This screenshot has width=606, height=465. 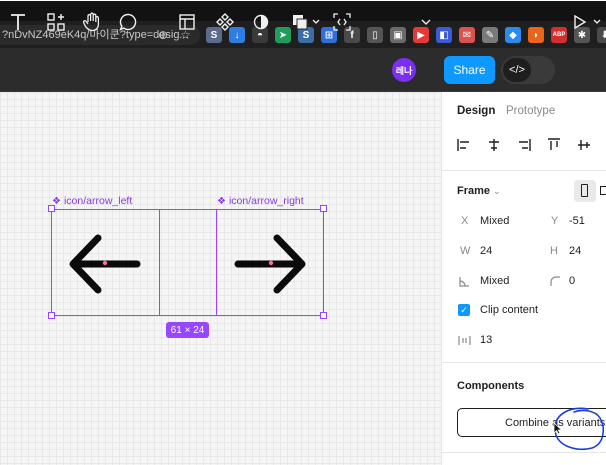 What do you see at coordinates (555, 221) in the screenshot?
I see `y-label: Y` at bounding box center [555, 221].